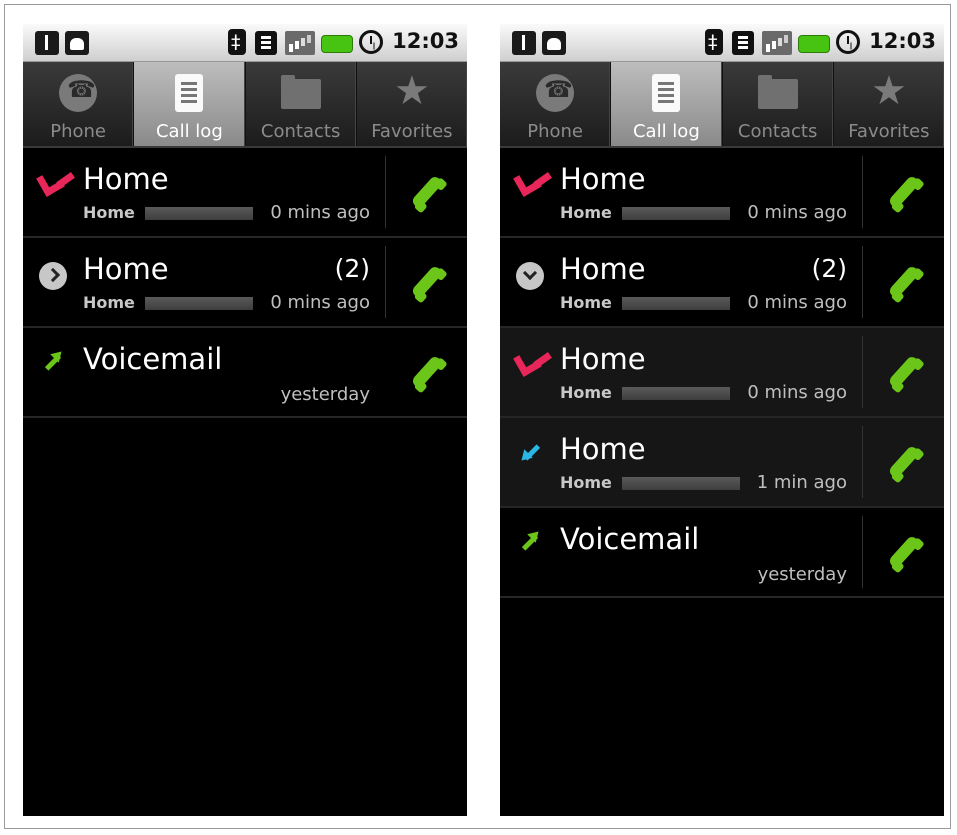 The height and width of the screenshot is (835, 957). What do you see at coordinates (53, 276) in the screenshot?
I see `expand-icon` at bounding box center [53, 276].